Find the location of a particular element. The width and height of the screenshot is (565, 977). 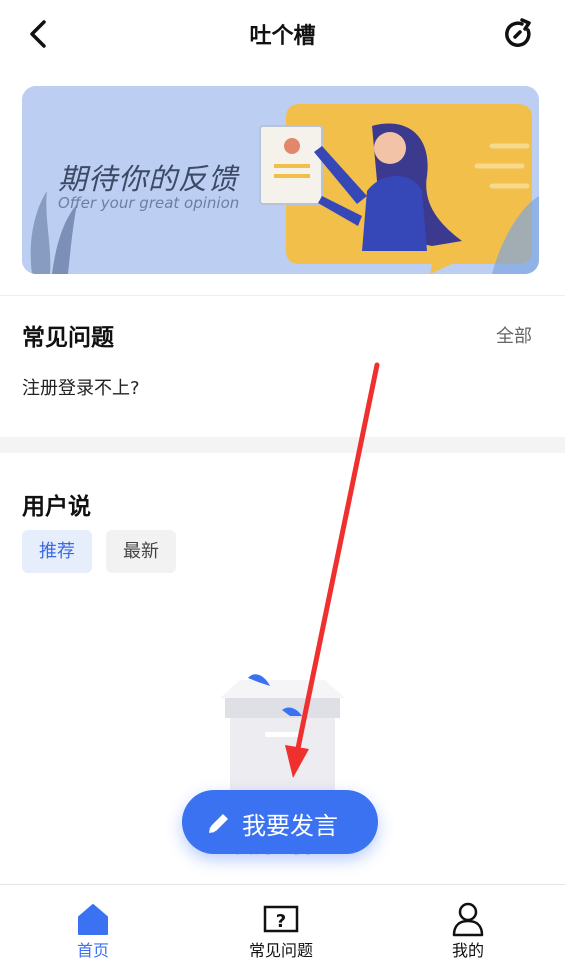

home-icon is located at coordinates (93, 919).